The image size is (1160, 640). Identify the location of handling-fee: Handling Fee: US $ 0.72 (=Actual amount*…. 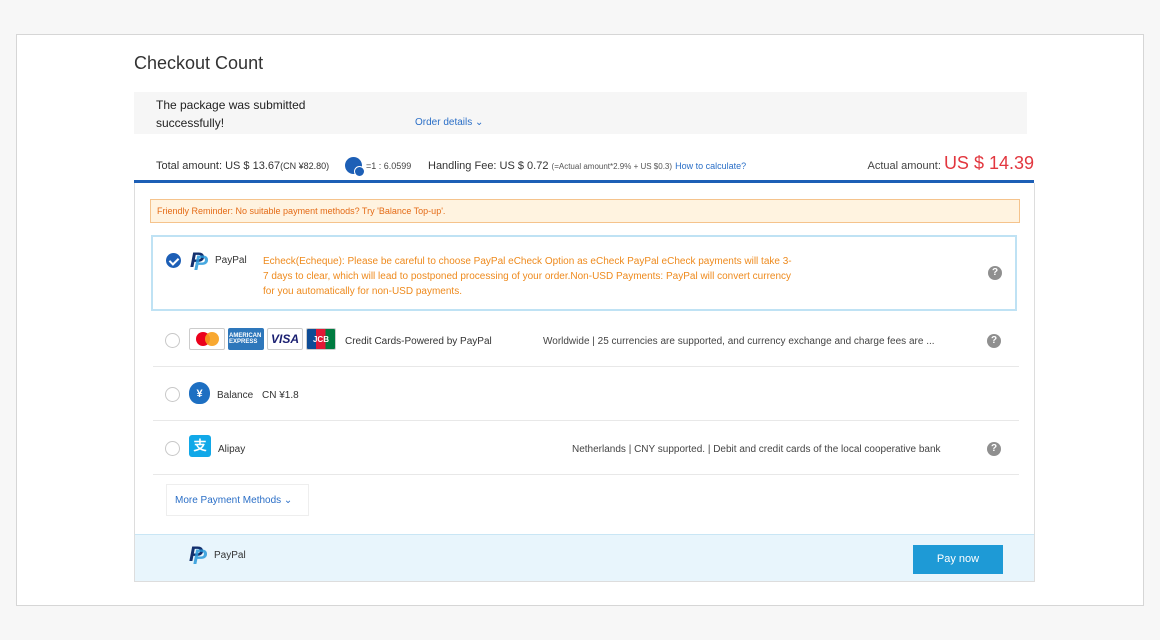
(587, 166).